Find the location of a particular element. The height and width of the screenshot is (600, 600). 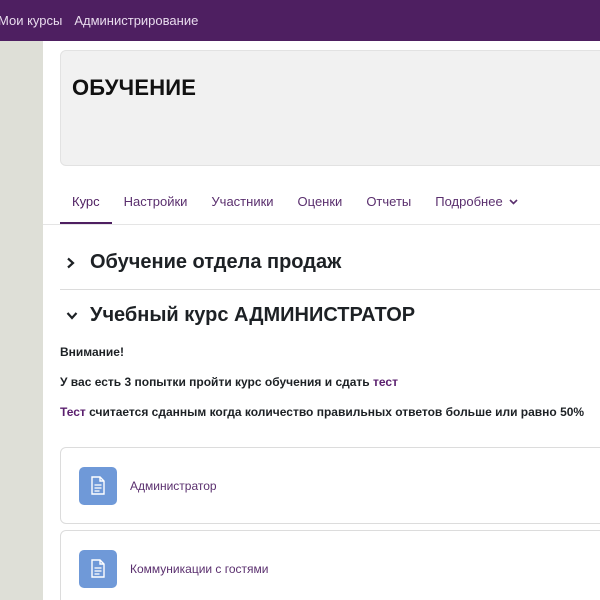

test-link: тест is located at coordinates (385, 382).